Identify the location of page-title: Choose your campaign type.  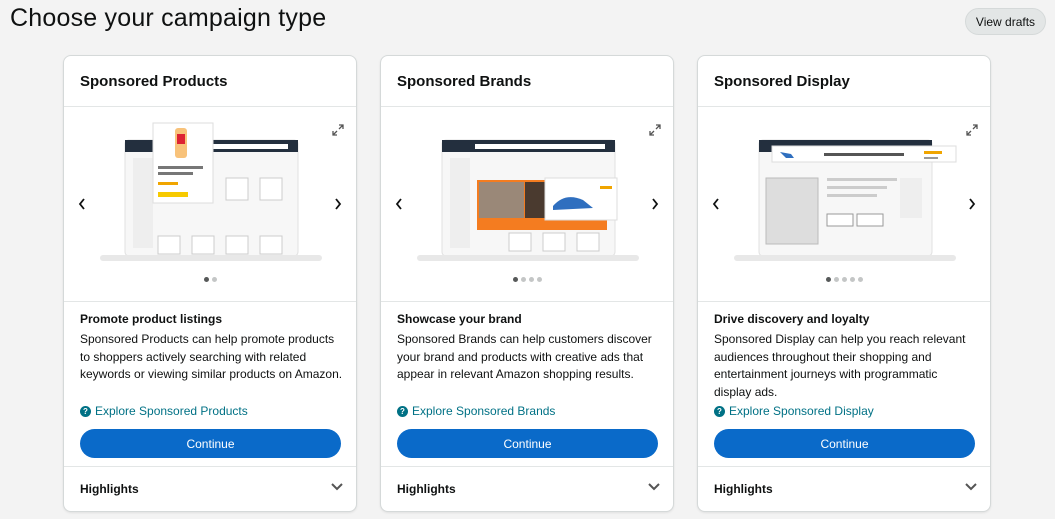
(168, 18).